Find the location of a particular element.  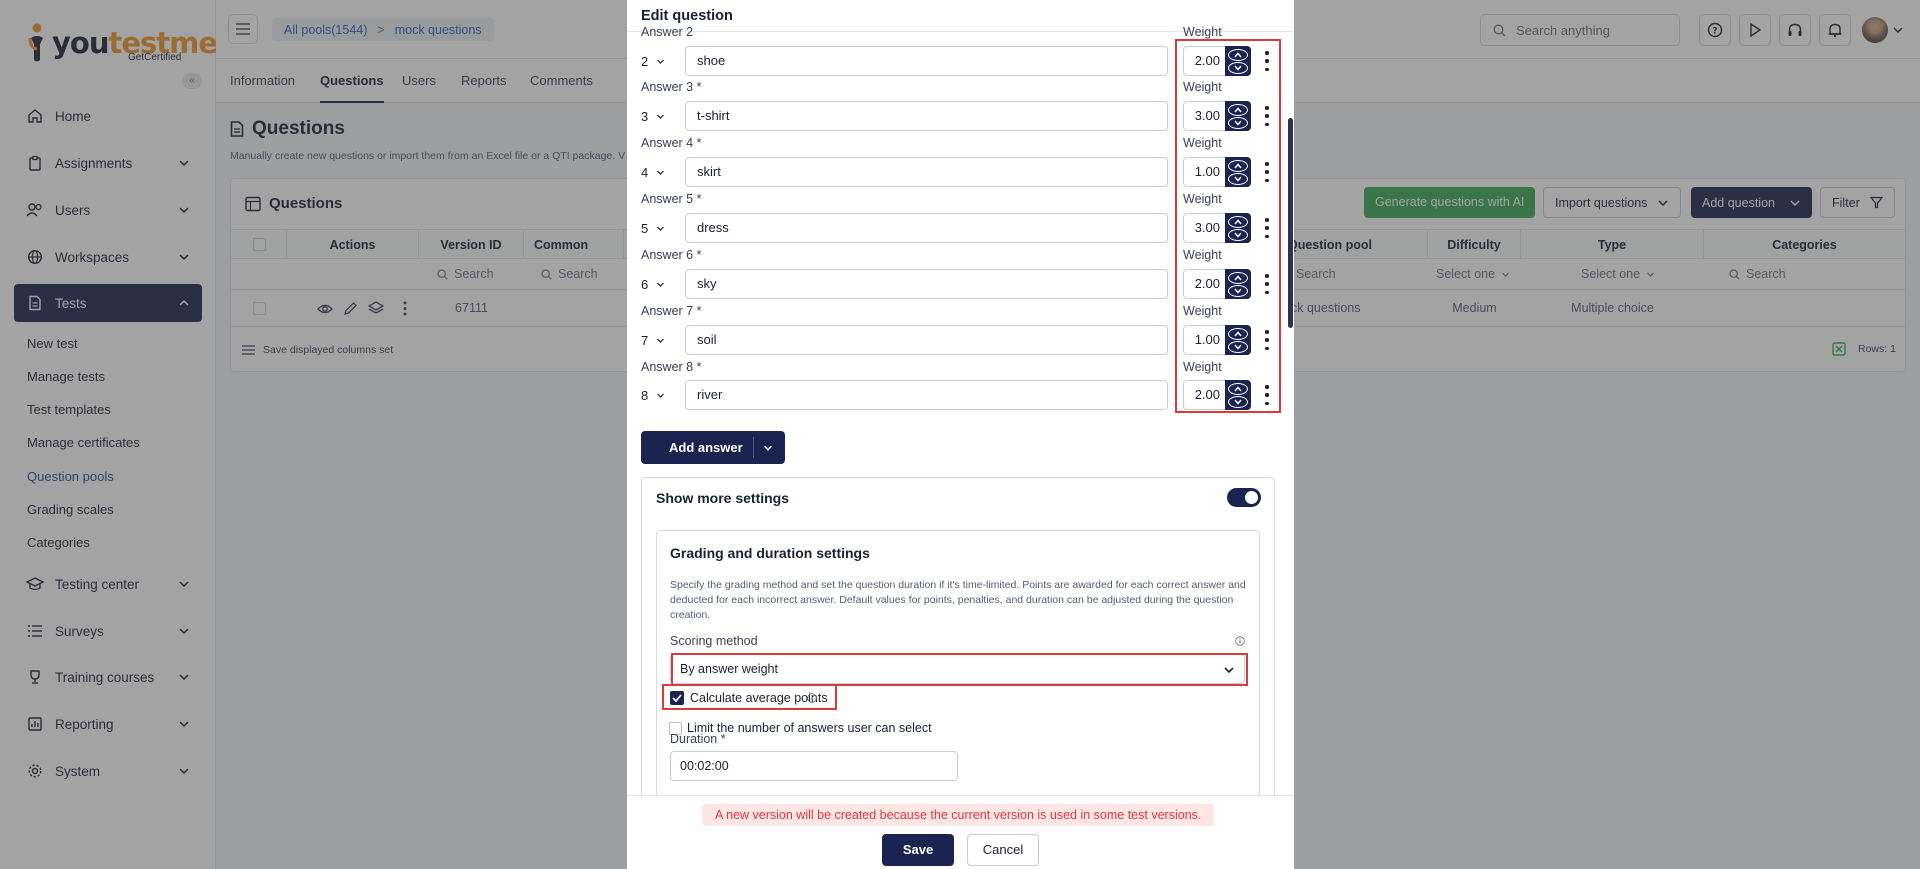

answer-input: shoe is located at coordinates (926, 61).